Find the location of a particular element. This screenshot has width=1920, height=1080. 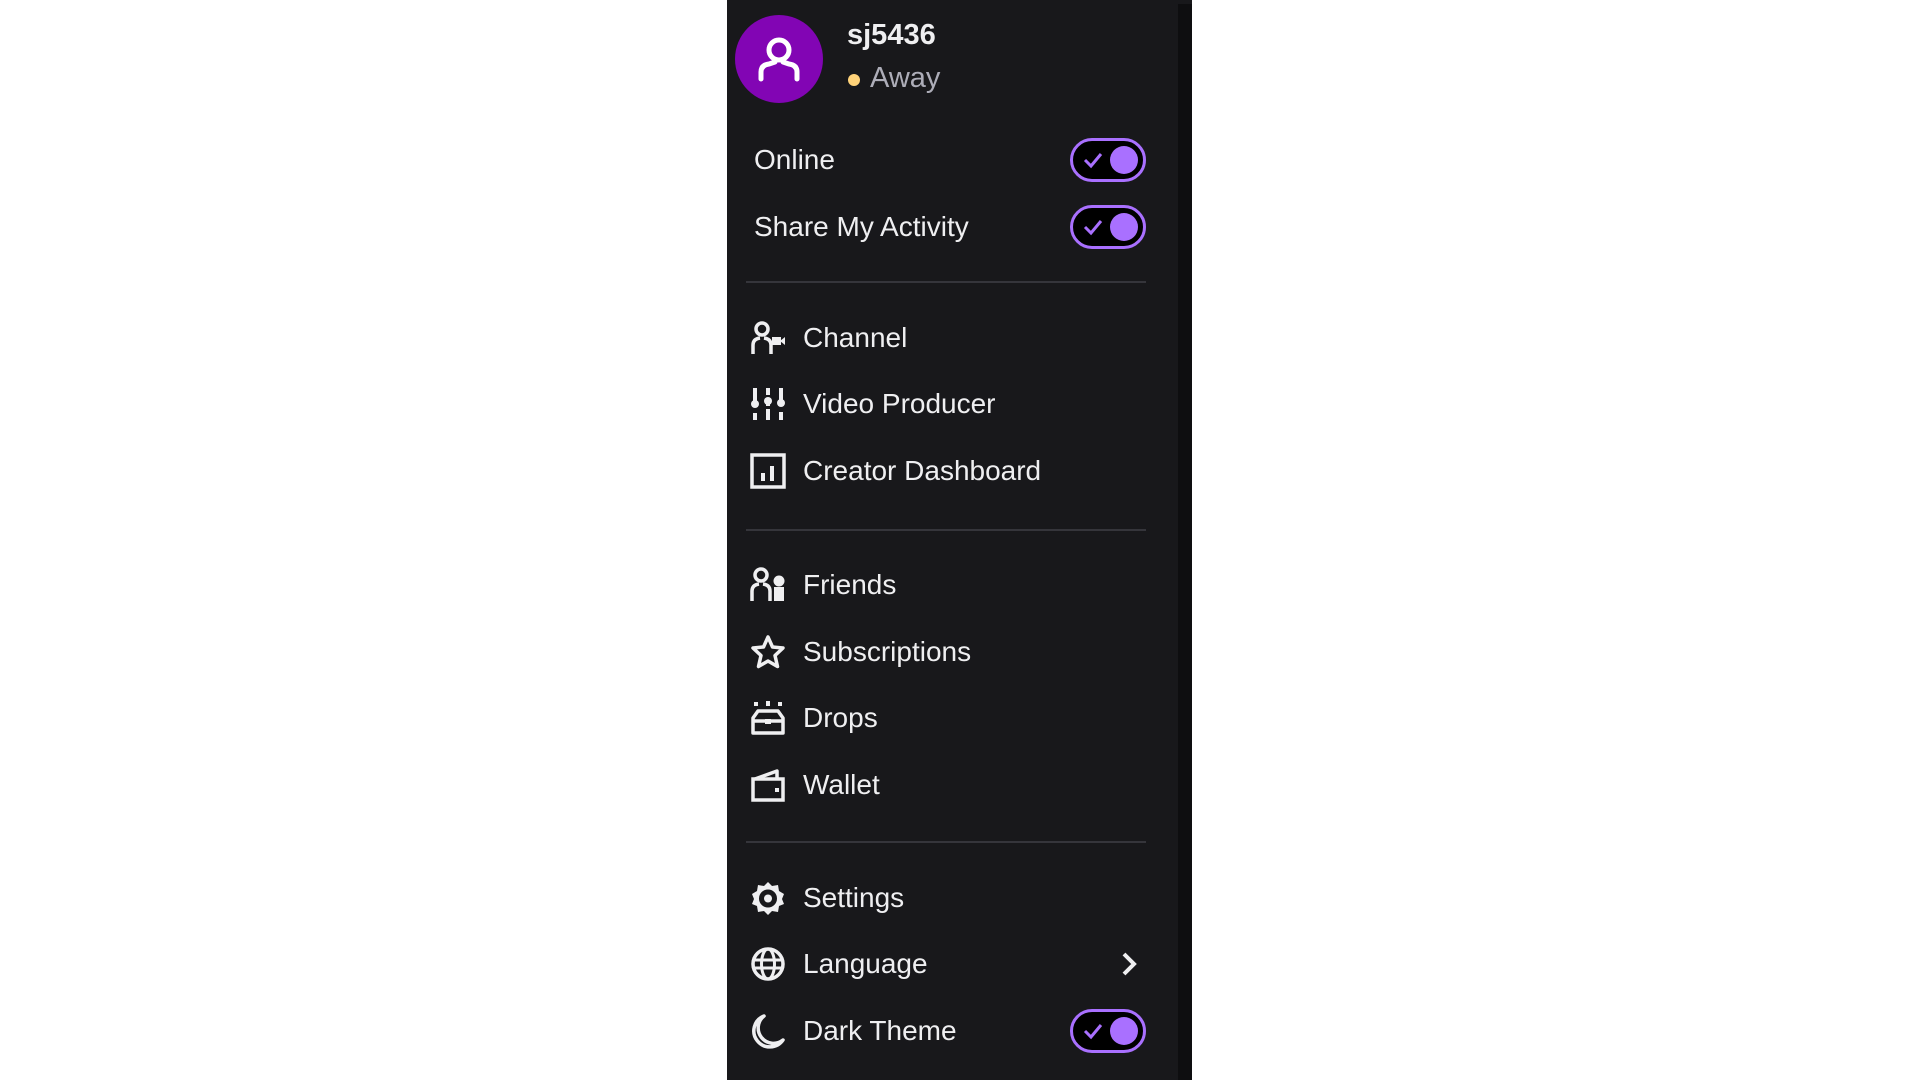

menu-item-label: Subscriptions is located at coordinates (887, 651).